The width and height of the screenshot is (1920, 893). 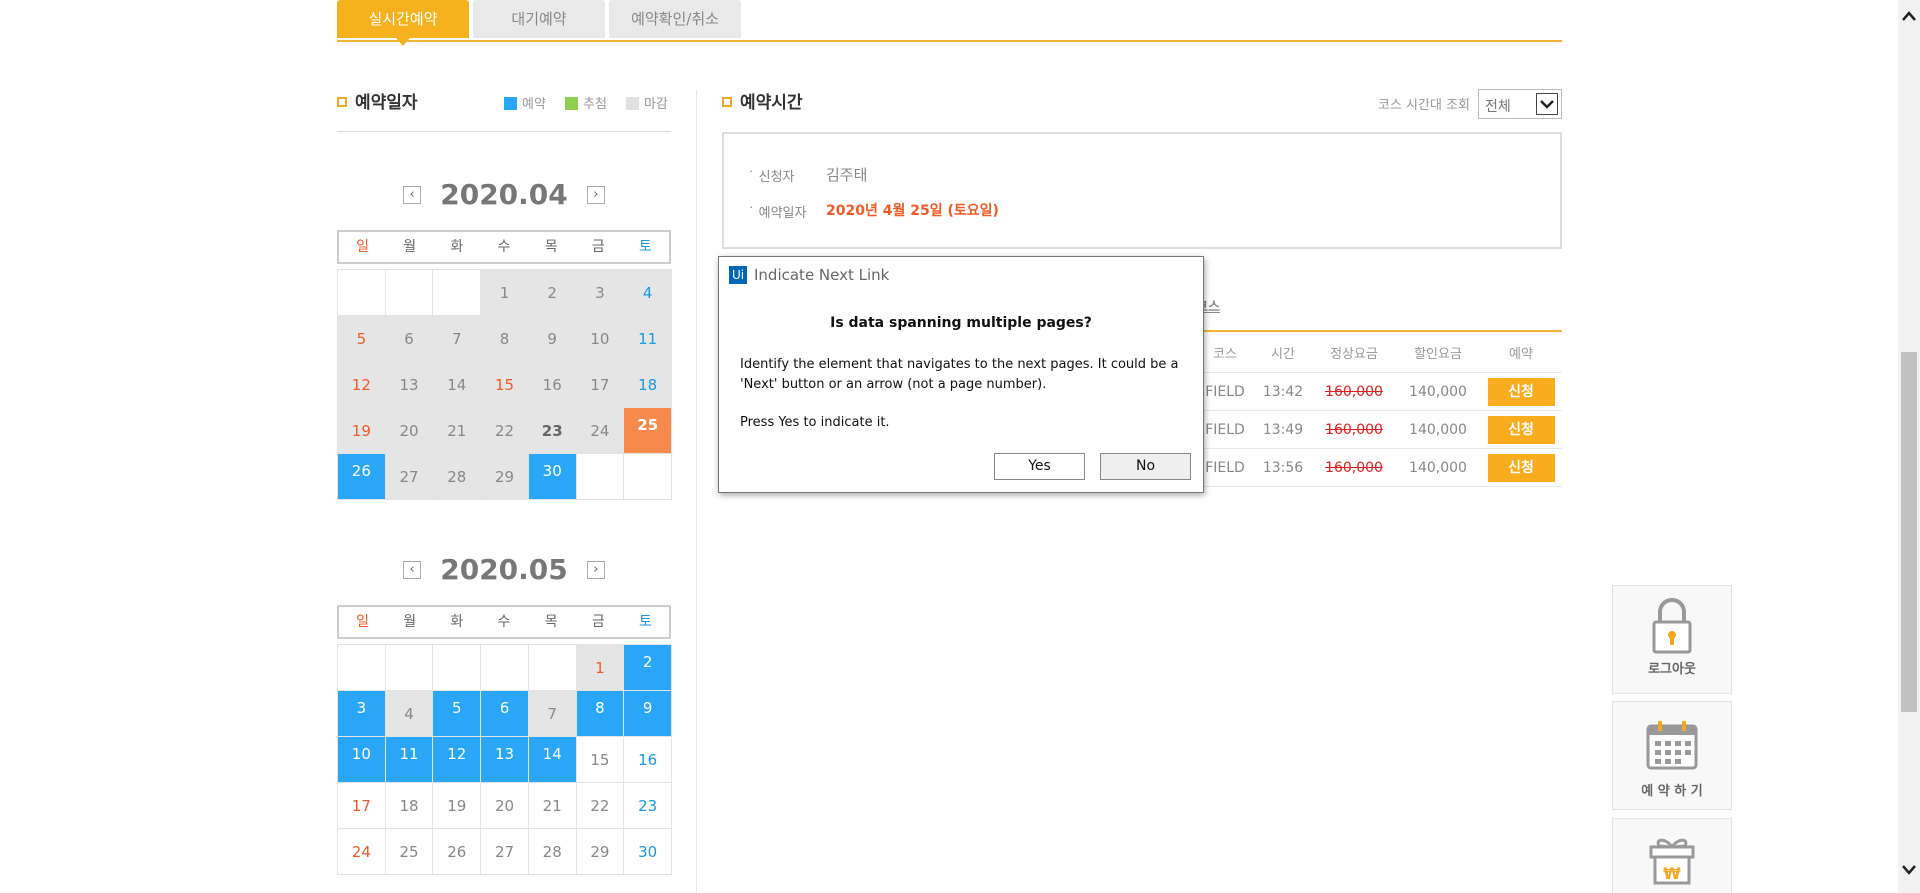 I want to click on legend-lottery: 추첨, so click(x=586, y=104).